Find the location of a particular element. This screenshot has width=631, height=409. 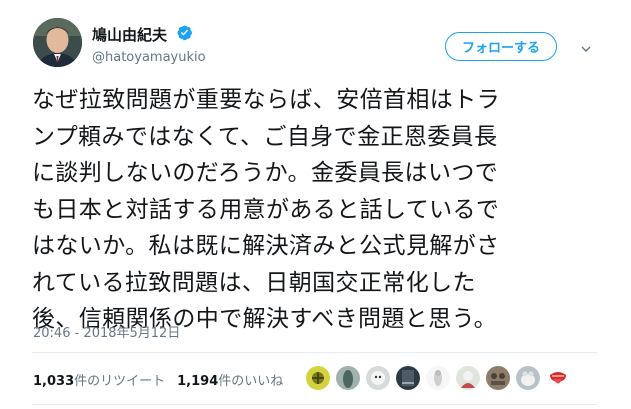

tweet-text-line: はないか。私は既に解決済みと公式見解がさ is located at coordinates (266, 246).